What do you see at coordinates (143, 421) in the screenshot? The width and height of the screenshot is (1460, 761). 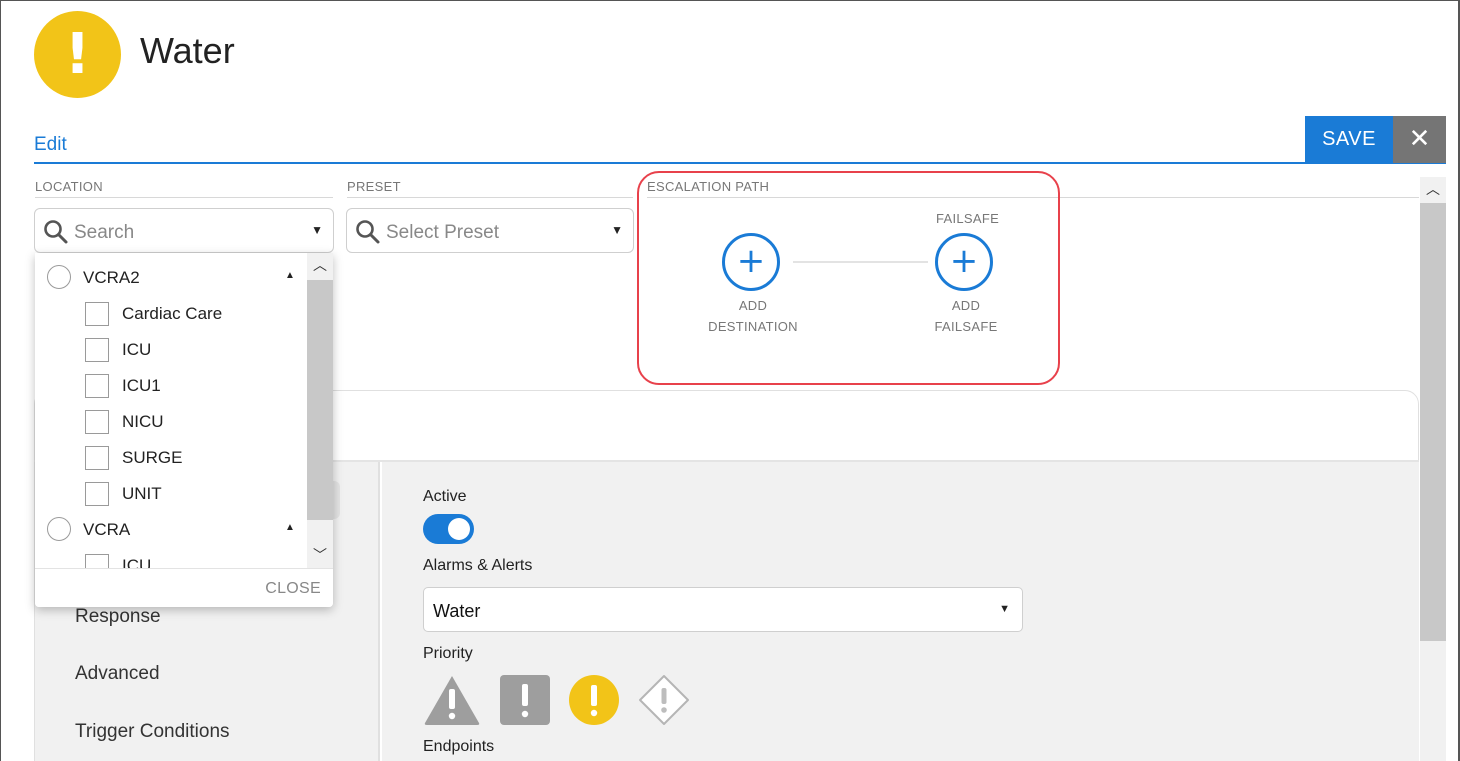 I see `location-item-label: NICU` at bounding box center [143, 421].